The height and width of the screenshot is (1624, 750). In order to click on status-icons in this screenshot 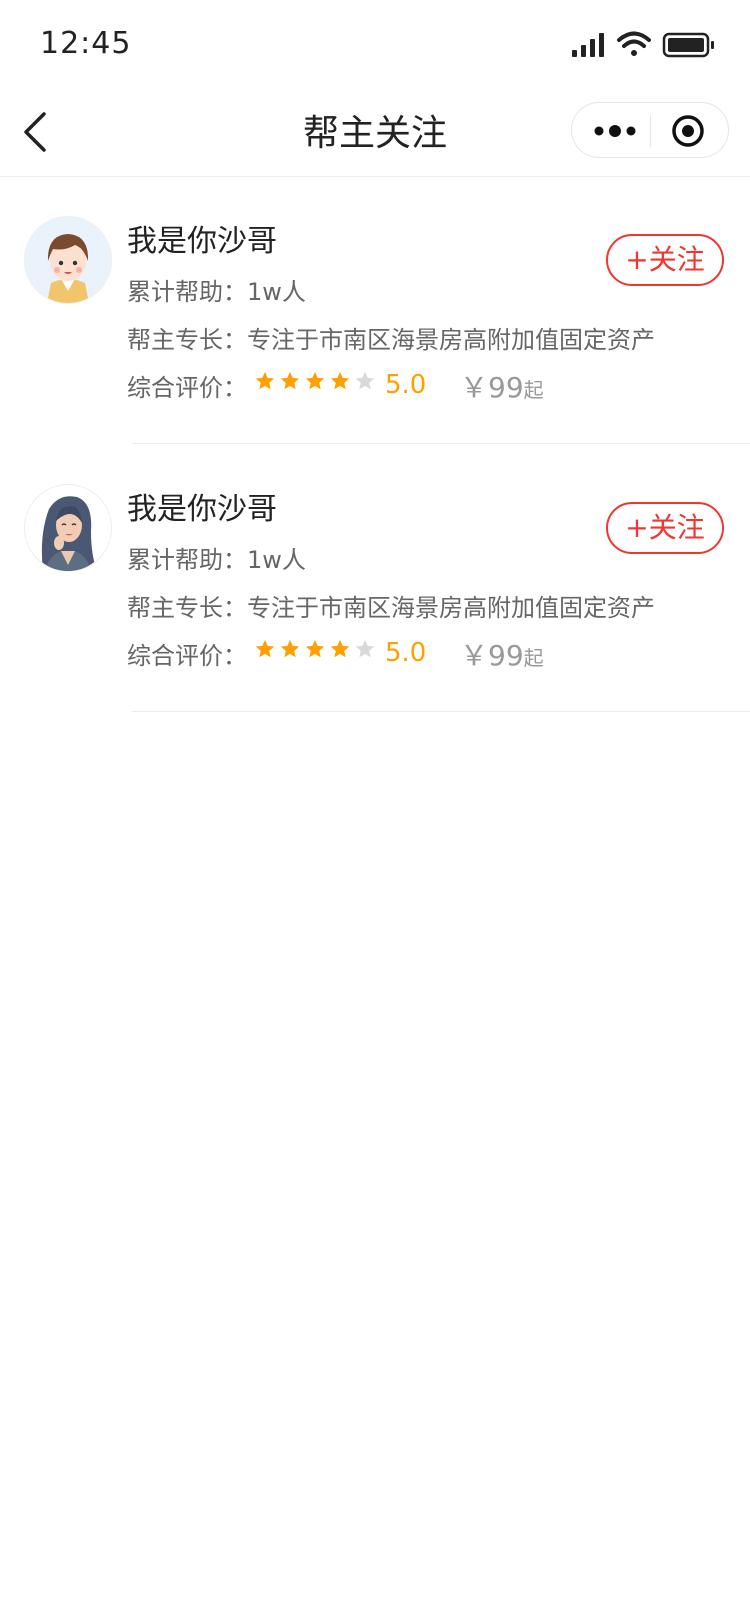, I will do `click(643, 44)`.